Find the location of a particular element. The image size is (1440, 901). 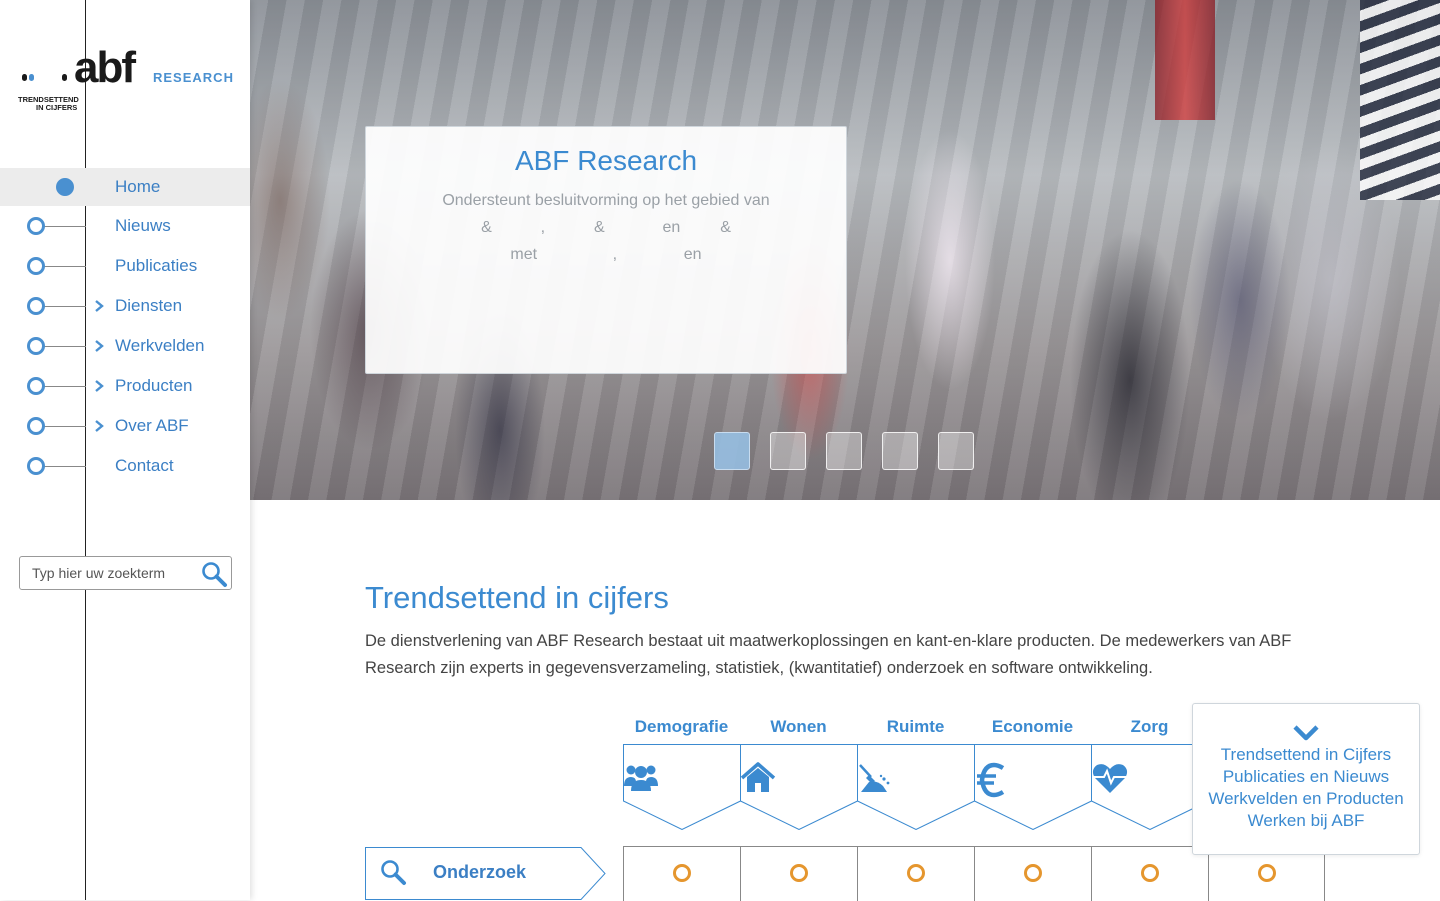

category-label: Economie is located at coordinates (1032, 726).